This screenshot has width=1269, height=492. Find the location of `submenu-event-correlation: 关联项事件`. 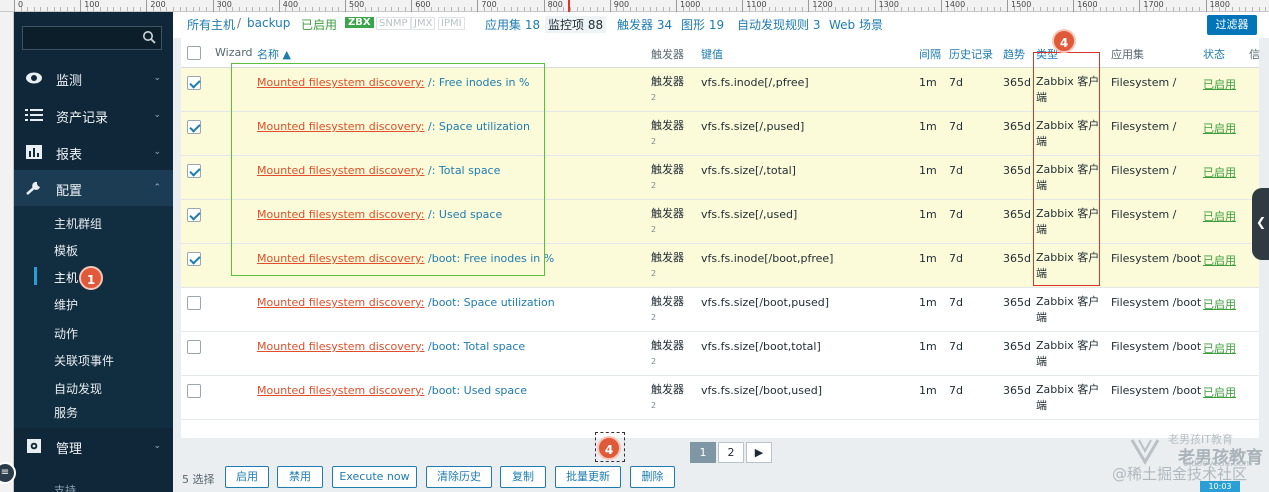

submenu-event-correlation: 关联项事件 is located at coordinates (93, 359).